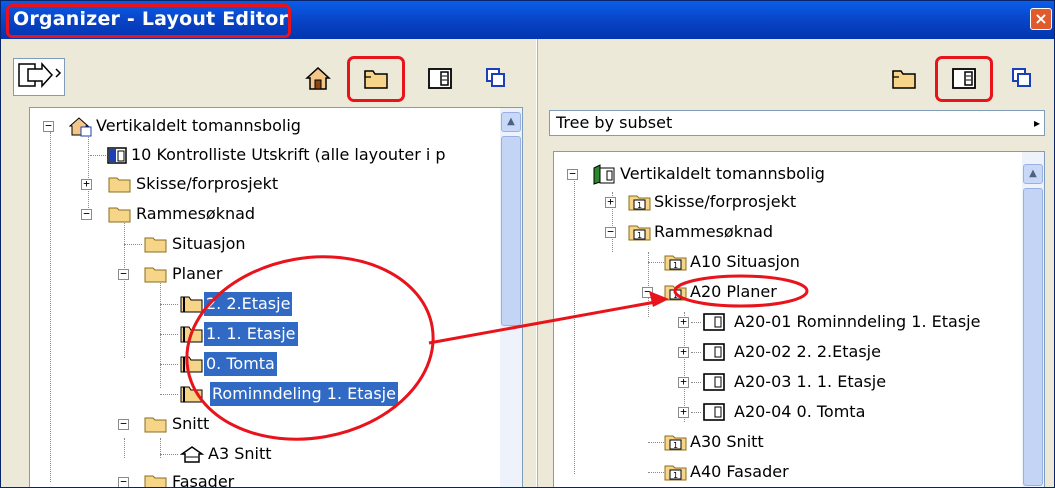 Image resolution: width=1055 pixels, height=488 pixels. Describe the element at coordinates (810, 381) in the screenshot. I see `tree-item-label: A20-03 1. 1. Etasje` at that location.